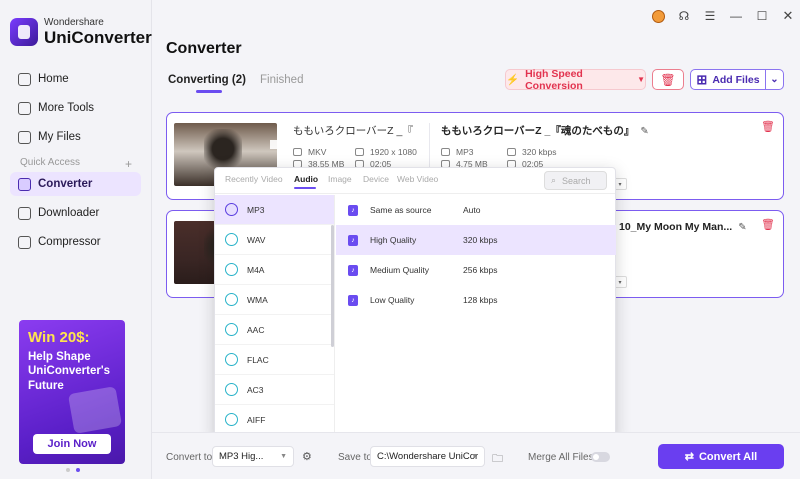  I want to click on sidebar-item-my-files: My Files, so click(75, 137).